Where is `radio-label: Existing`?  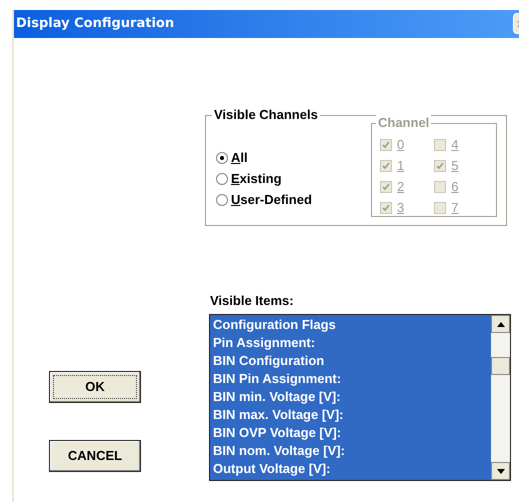
radio-label: Existing is located at coordinates (256, 178).